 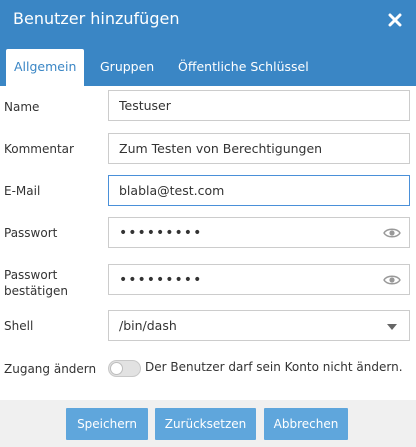 What do you see at coordinates (50, 369) in the screenshot?
I see `access-label: Zugang ändern` at bounding box center [50, 369].